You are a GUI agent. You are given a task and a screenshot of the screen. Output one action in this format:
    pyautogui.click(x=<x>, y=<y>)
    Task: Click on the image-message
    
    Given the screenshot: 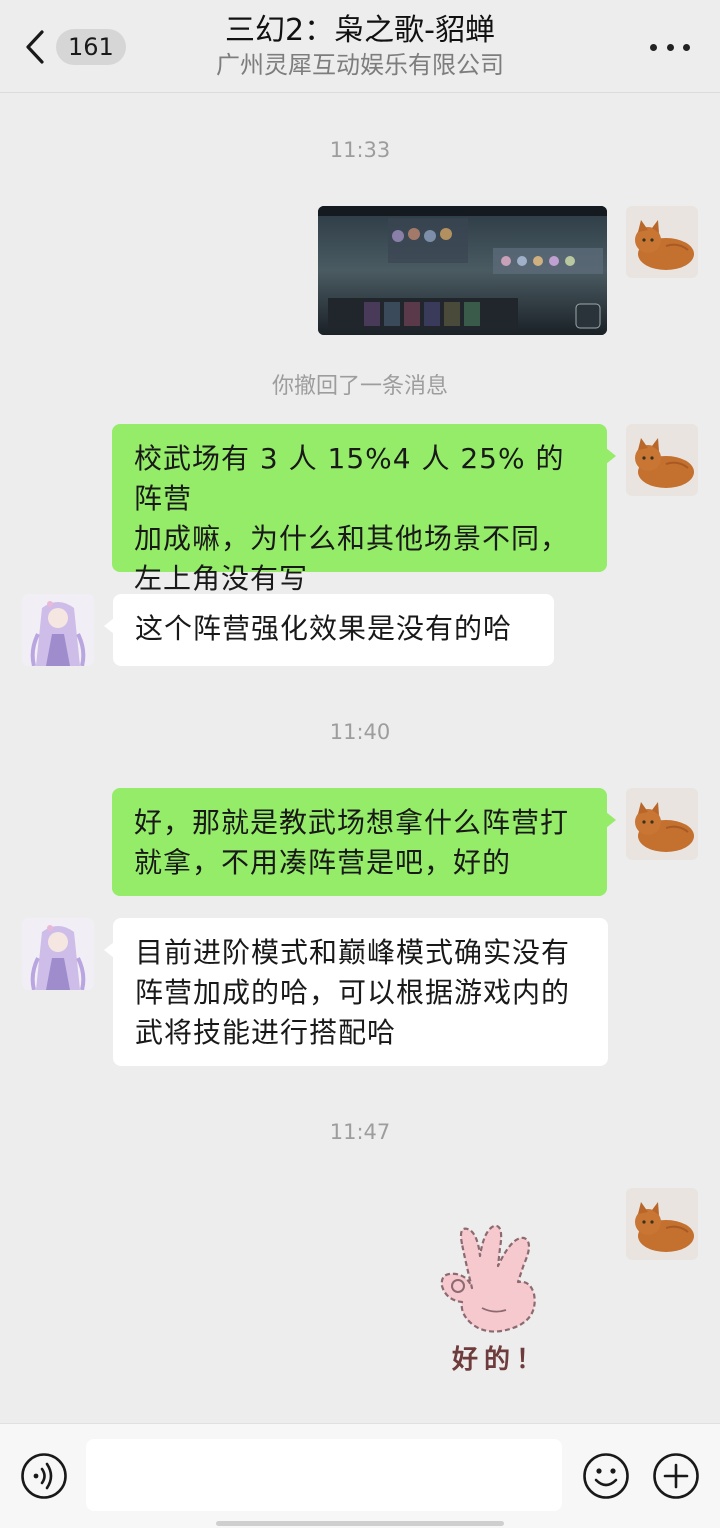 What is the action you would take?
    pyautogui.click(x=462, y=270)
    